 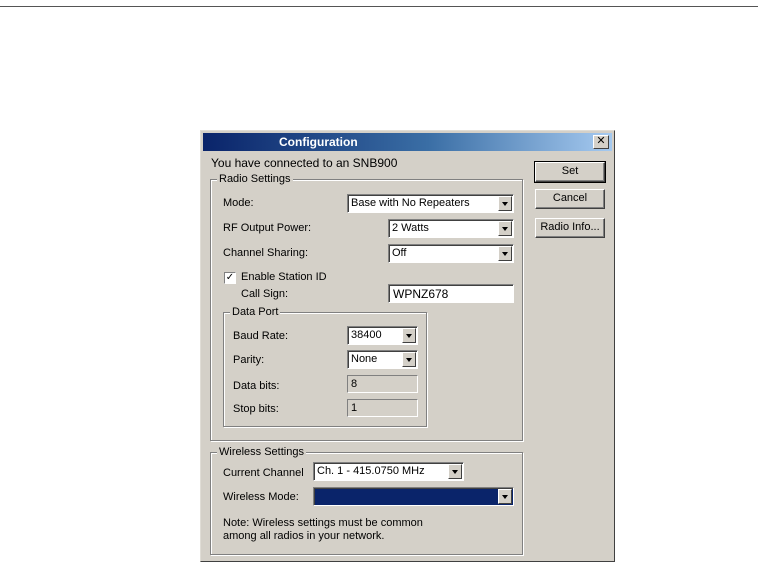 I want to click on wireless-settings-legend: Wireless Settings, so click(x=261, y=452).